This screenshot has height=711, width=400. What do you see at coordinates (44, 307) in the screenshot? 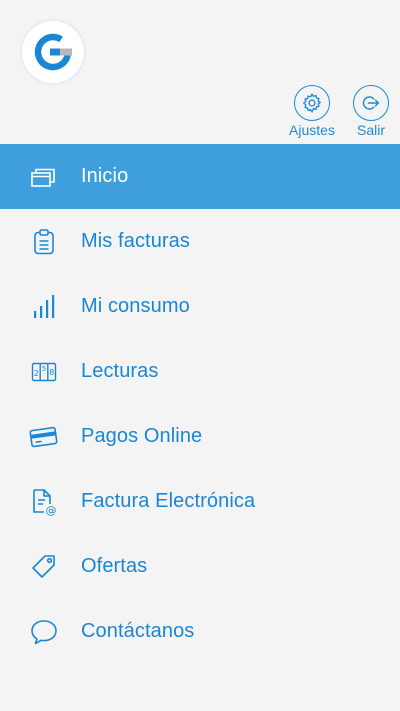
I see `bar-chart-icon` at bounding box center [44, 307].